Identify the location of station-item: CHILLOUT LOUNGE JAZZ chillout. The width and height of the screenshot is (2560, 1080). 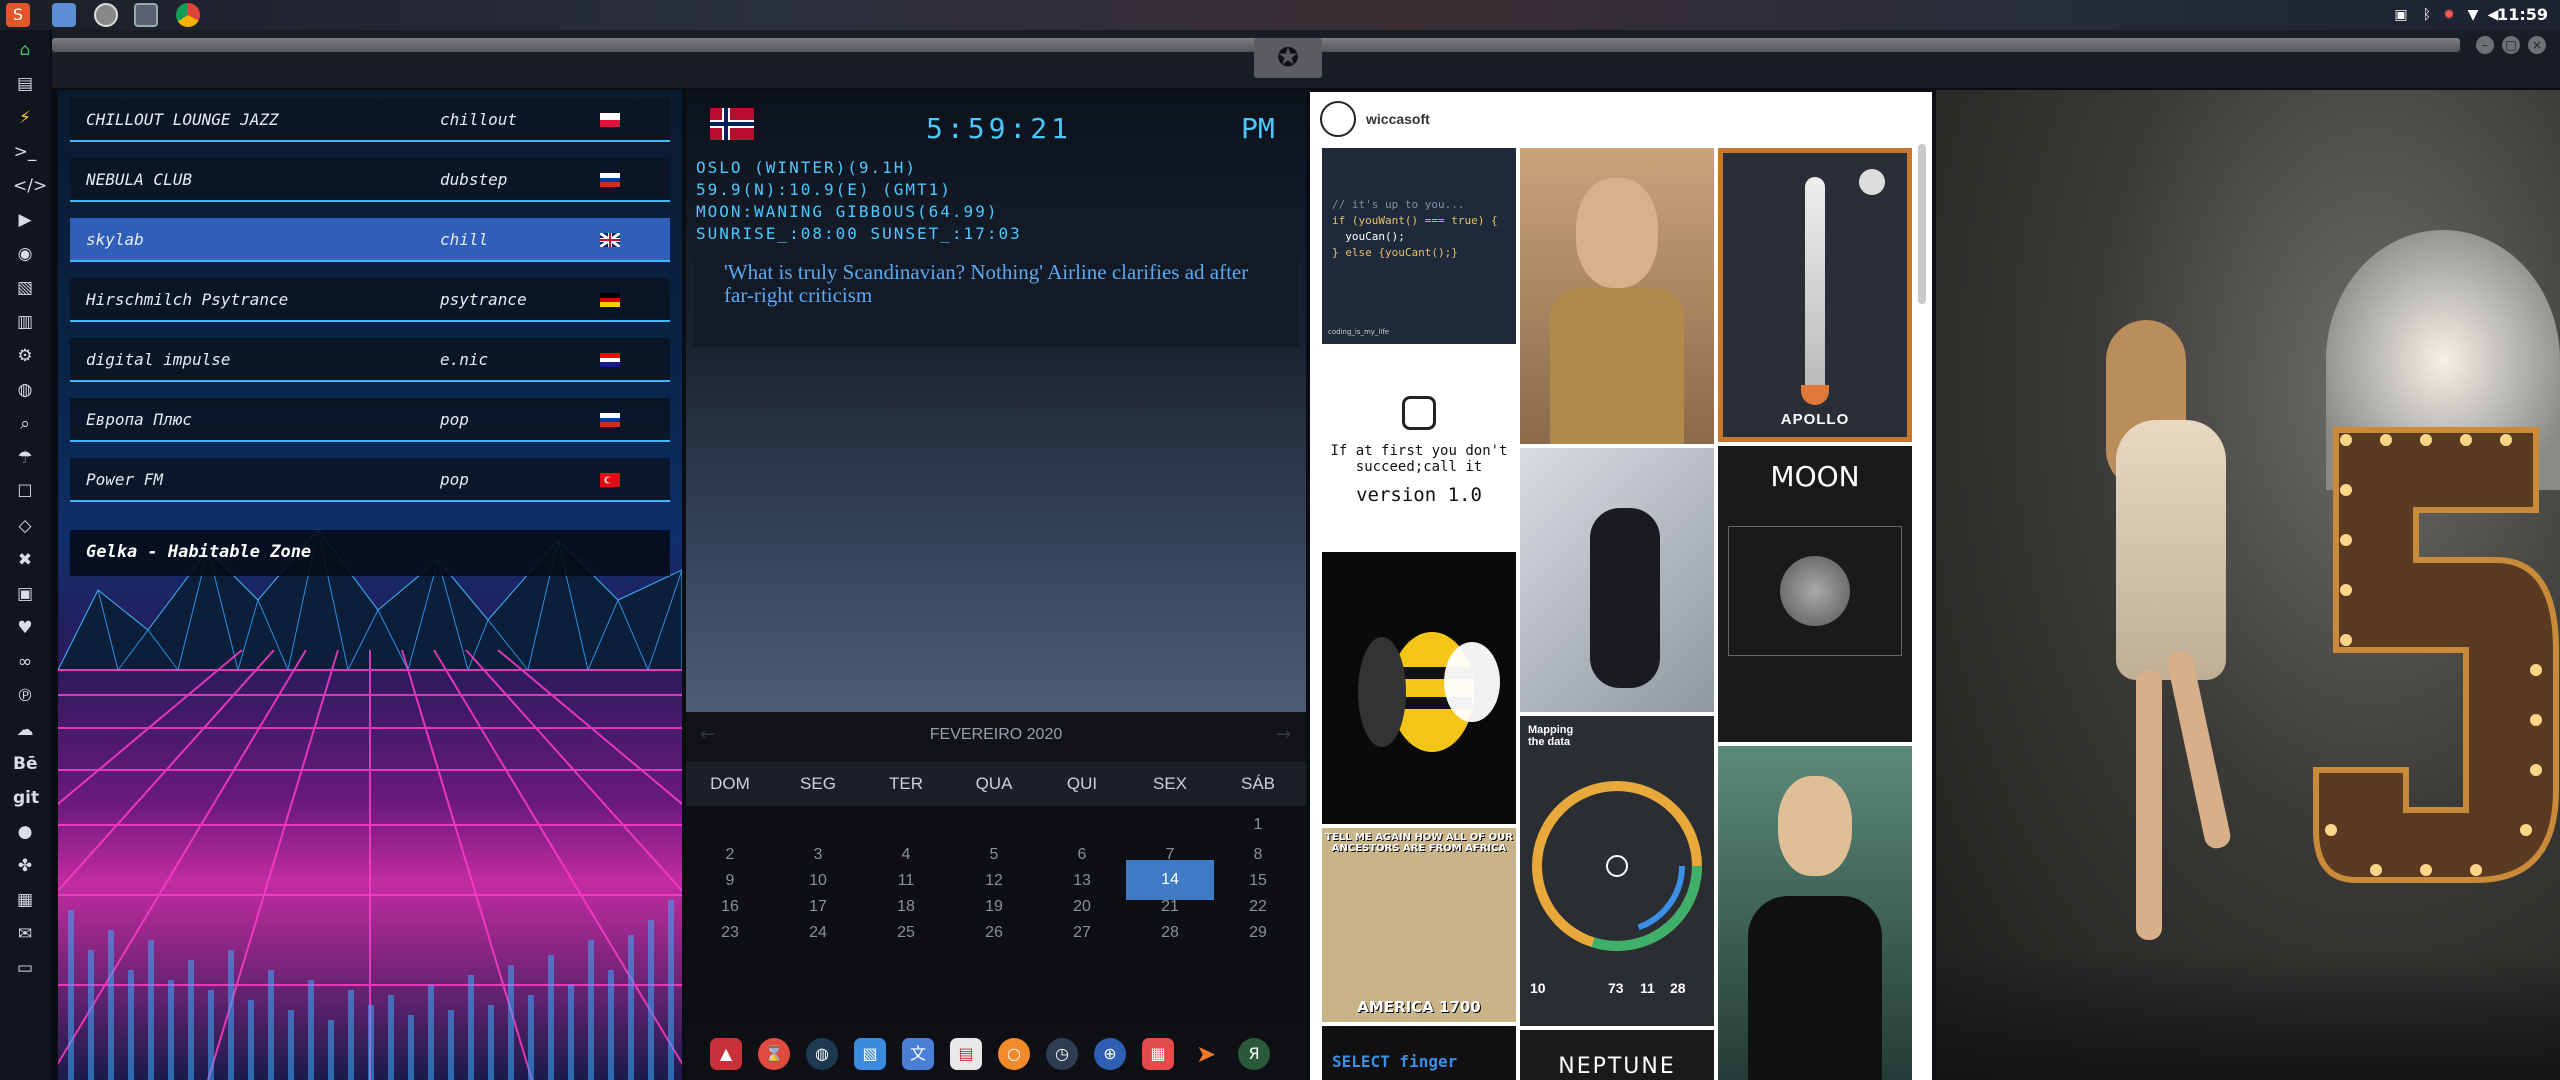
(370, 120).